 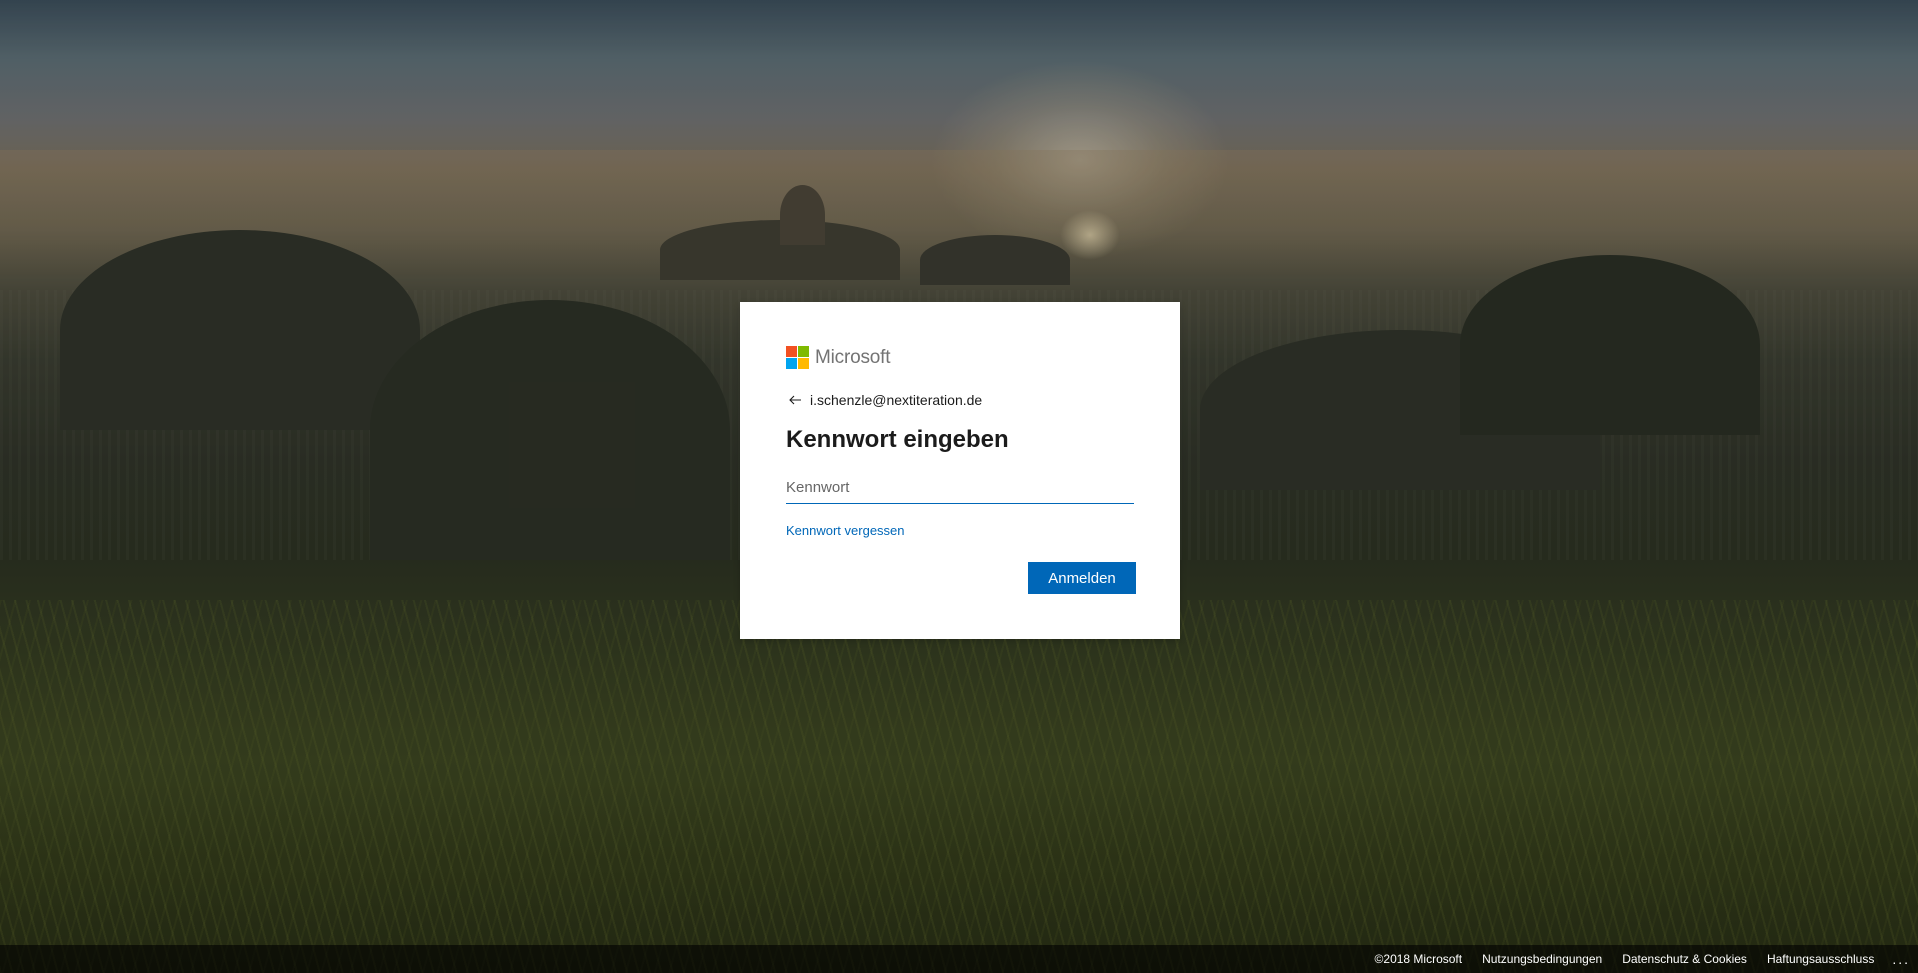 I want to click on microsoft-logo-icon, so click(x=797, y=357).